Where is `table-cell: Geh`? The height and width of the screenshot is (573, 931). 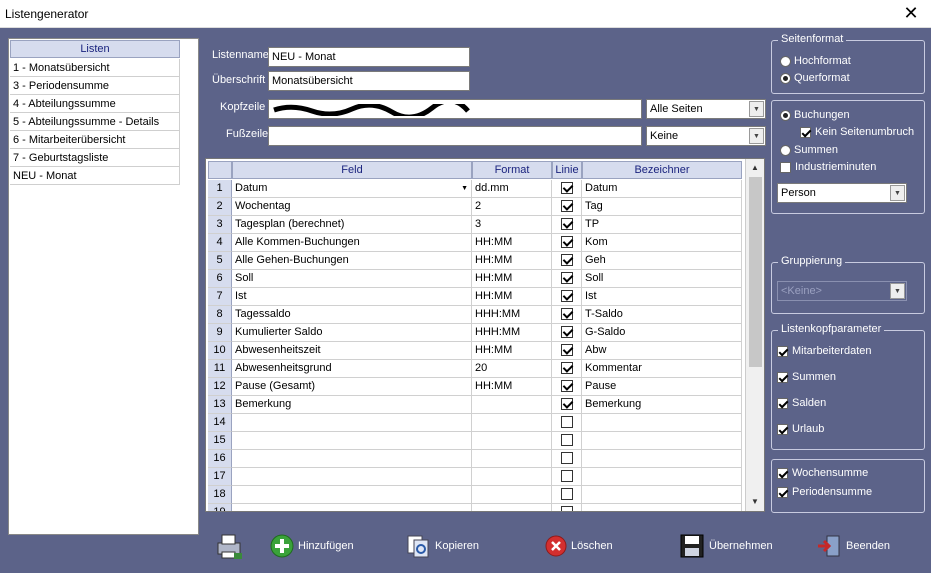 table-cell: Geh is located at coordinates (662, 261).